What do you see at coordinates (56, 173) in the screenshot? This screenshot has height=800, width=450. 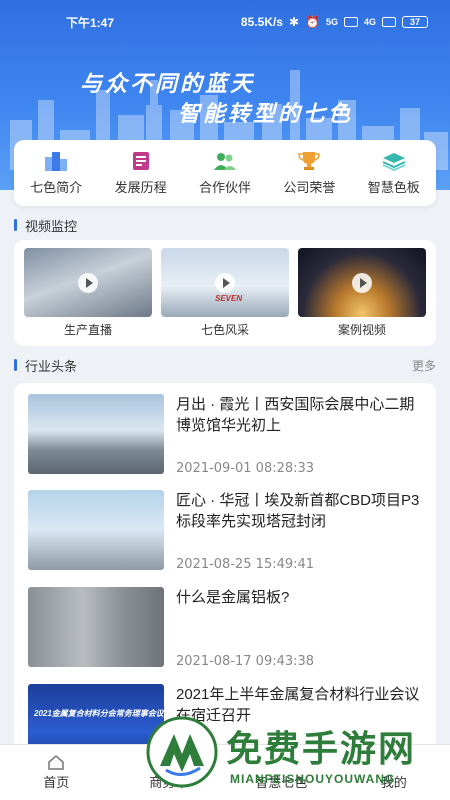 I see `quick-entry-intro: 七色简介` at bounding box center [56, 173].